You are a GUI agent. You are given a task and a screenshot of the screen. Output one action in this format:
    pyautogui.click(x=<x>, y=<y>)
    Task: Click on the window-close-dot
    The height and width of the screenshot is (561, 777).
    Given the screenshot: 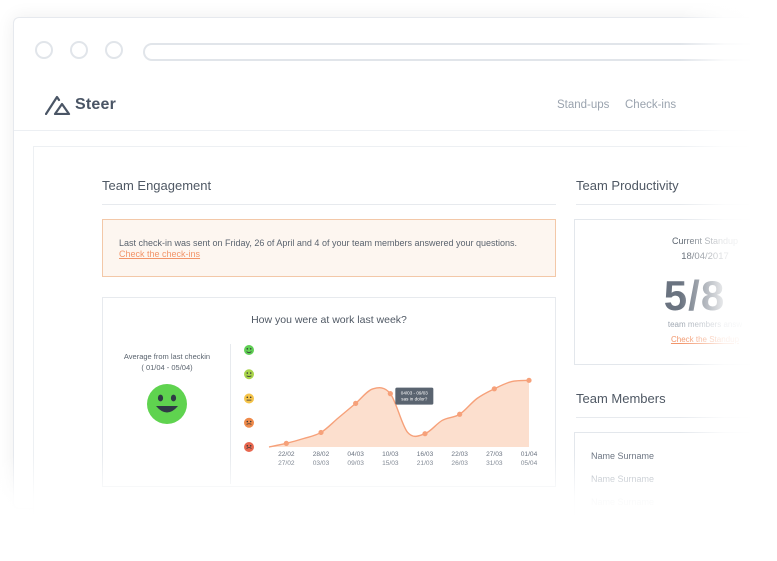 What is the action you would take?
    pyautogui.click(x=44, y=50)
    